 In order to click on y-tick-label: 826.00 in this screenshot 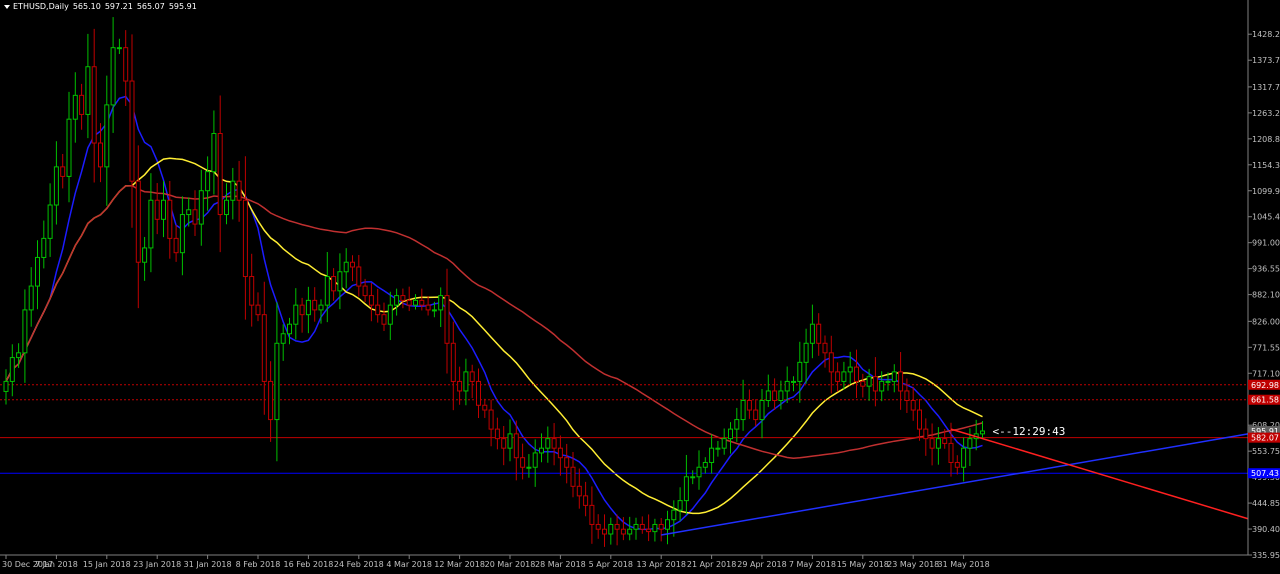, I will do `click(1266, 321)`.